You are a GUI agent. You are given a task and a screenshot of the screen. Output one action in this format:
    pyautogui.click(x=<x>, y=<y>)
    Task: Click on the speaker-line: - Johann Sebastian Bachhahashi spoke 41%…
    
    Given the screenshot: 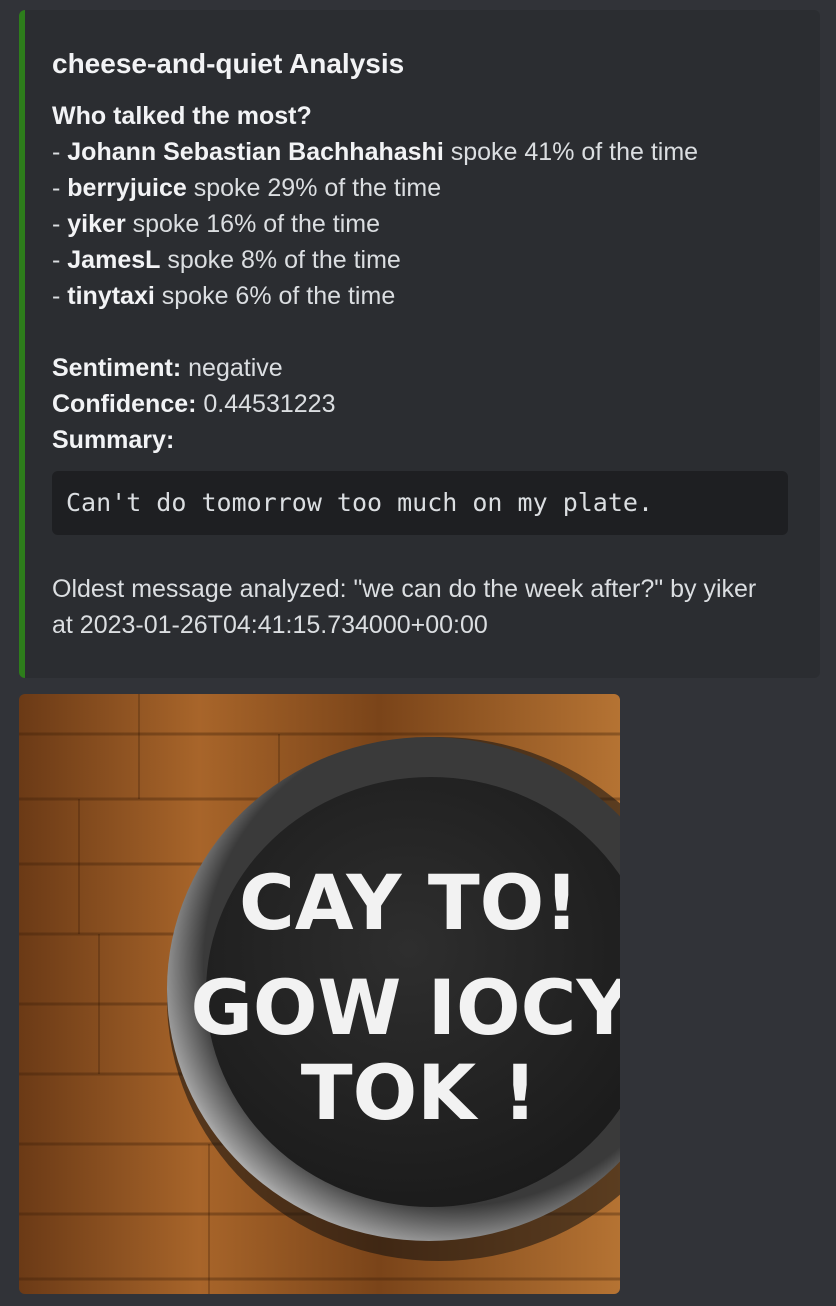 What is the action you would take?
    pyautogui.click(x=375, y=152)
    